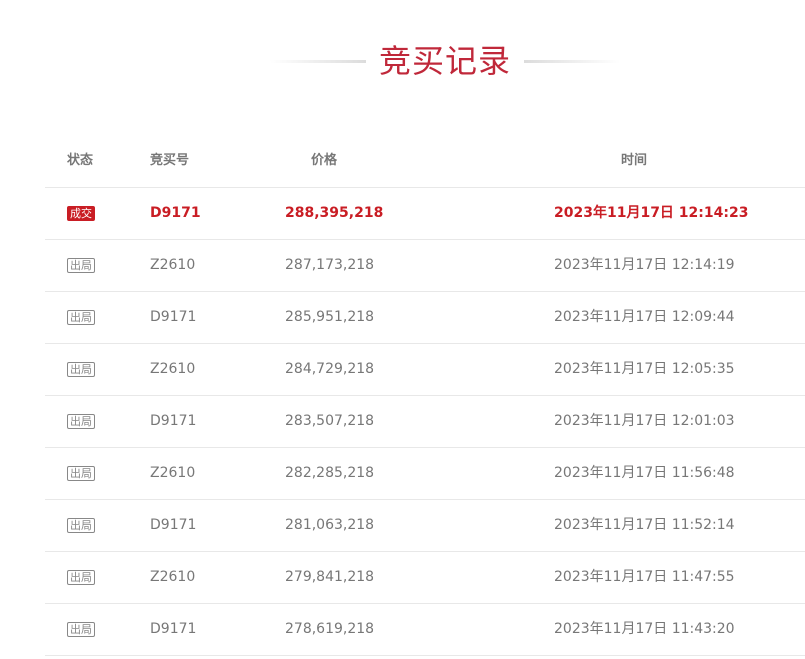 Image resolution: width=805 pixels, height=659 pixels. I want to click on header-status: 状态, so click(80, 160).